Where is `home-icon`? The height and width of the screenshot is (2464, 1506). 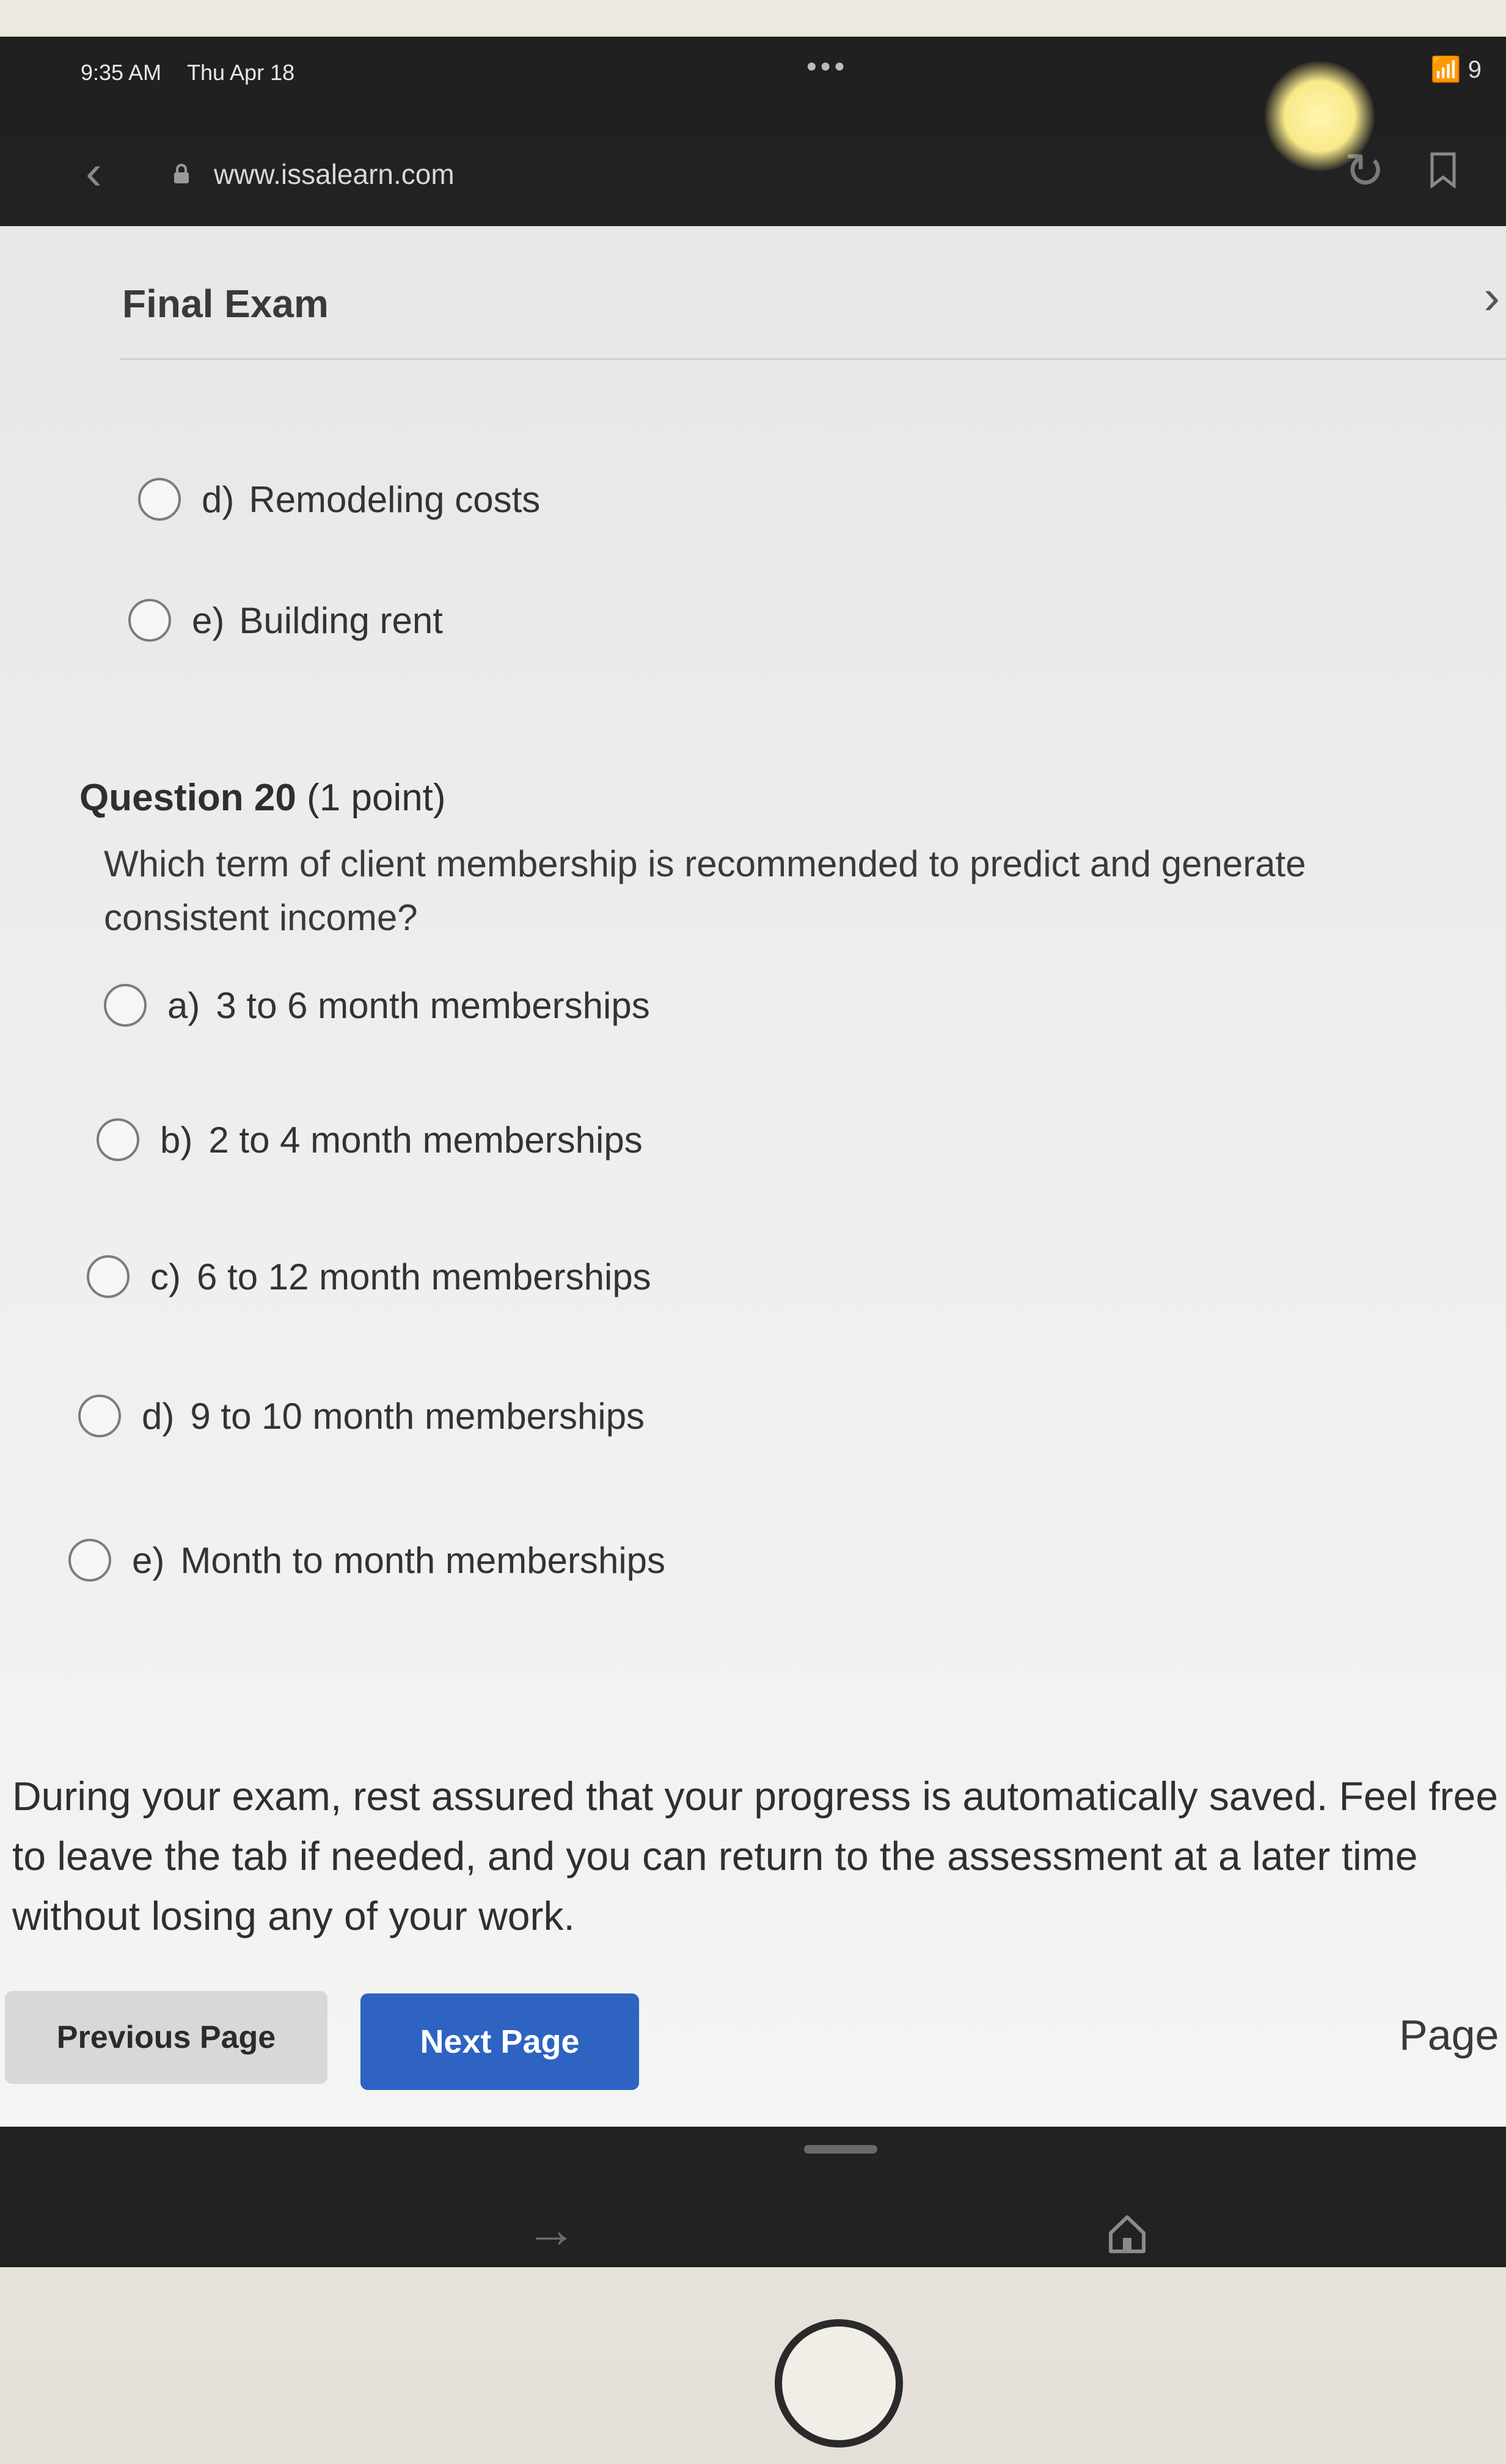 home-icon is located at coordinates (1127, 2234).